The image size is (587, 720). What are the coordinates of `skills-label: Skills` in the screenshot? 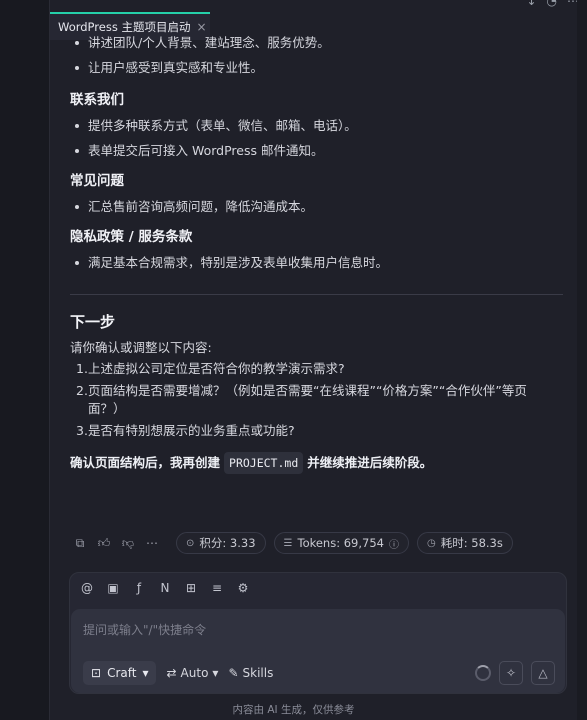 It's located at (258, 673).